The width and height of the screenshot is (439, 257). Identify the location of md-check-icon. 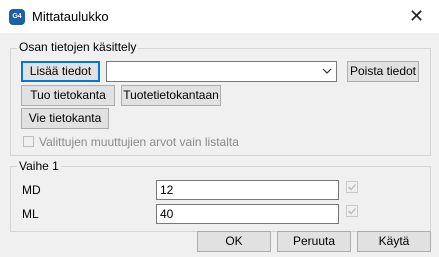
(352, 187).